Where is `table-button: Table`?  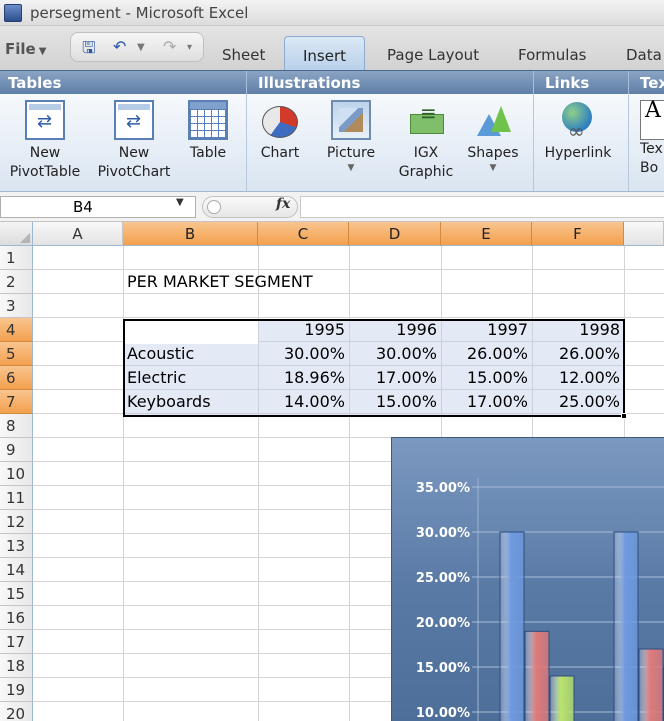 table-button: Table is located at coordinates (208, 131).